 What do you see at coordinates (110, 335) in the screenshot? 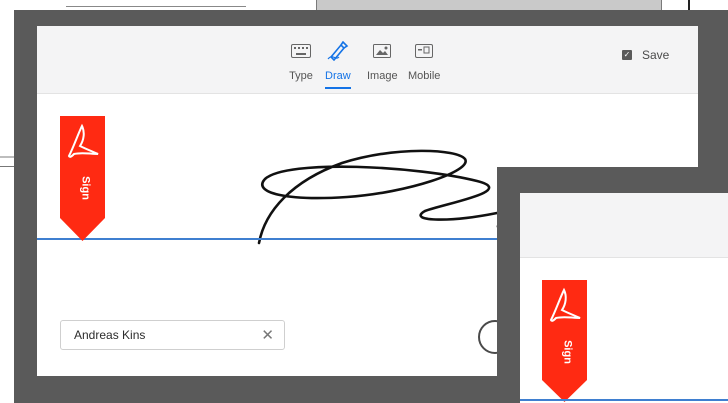
I see `signer-name-value: Andreas Kins` at bounding box center [110, 335].